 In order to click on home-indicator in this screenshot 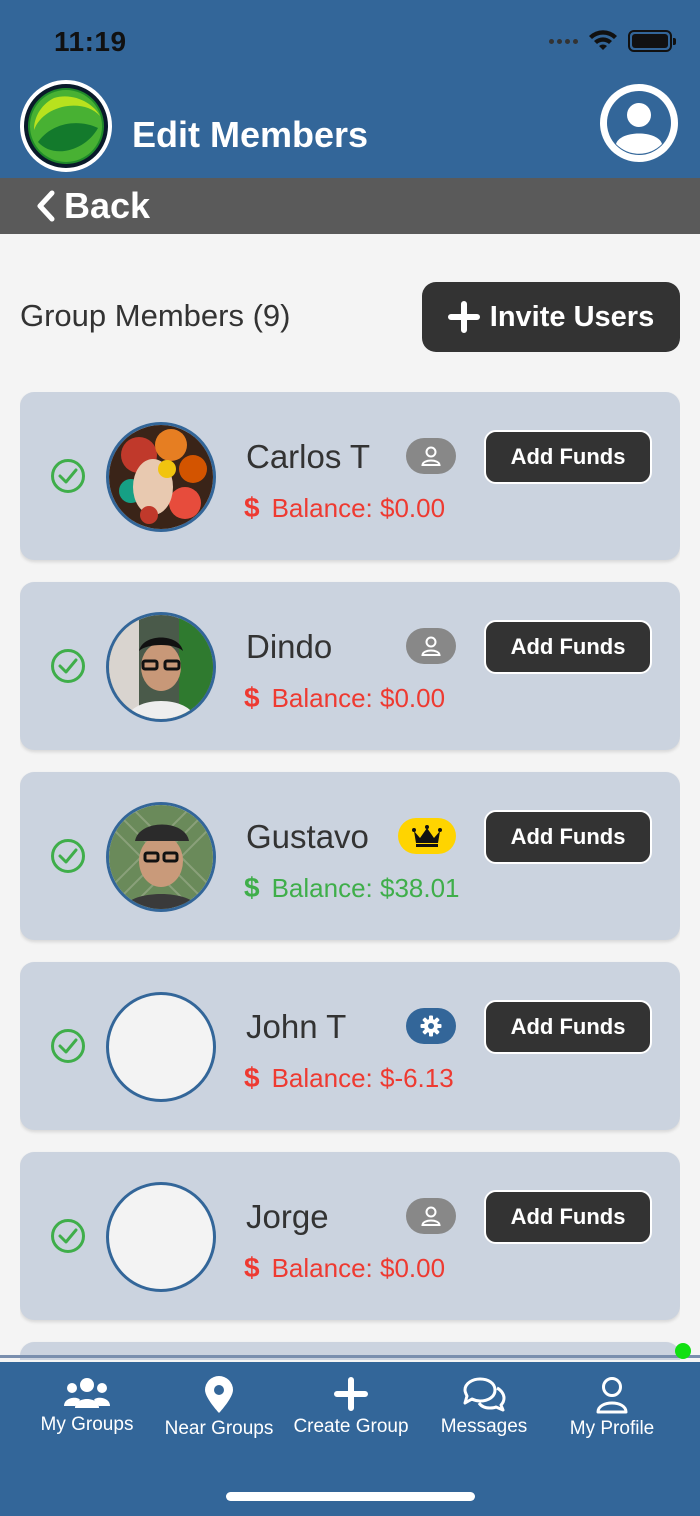, I will do `click(350, 1496)`.